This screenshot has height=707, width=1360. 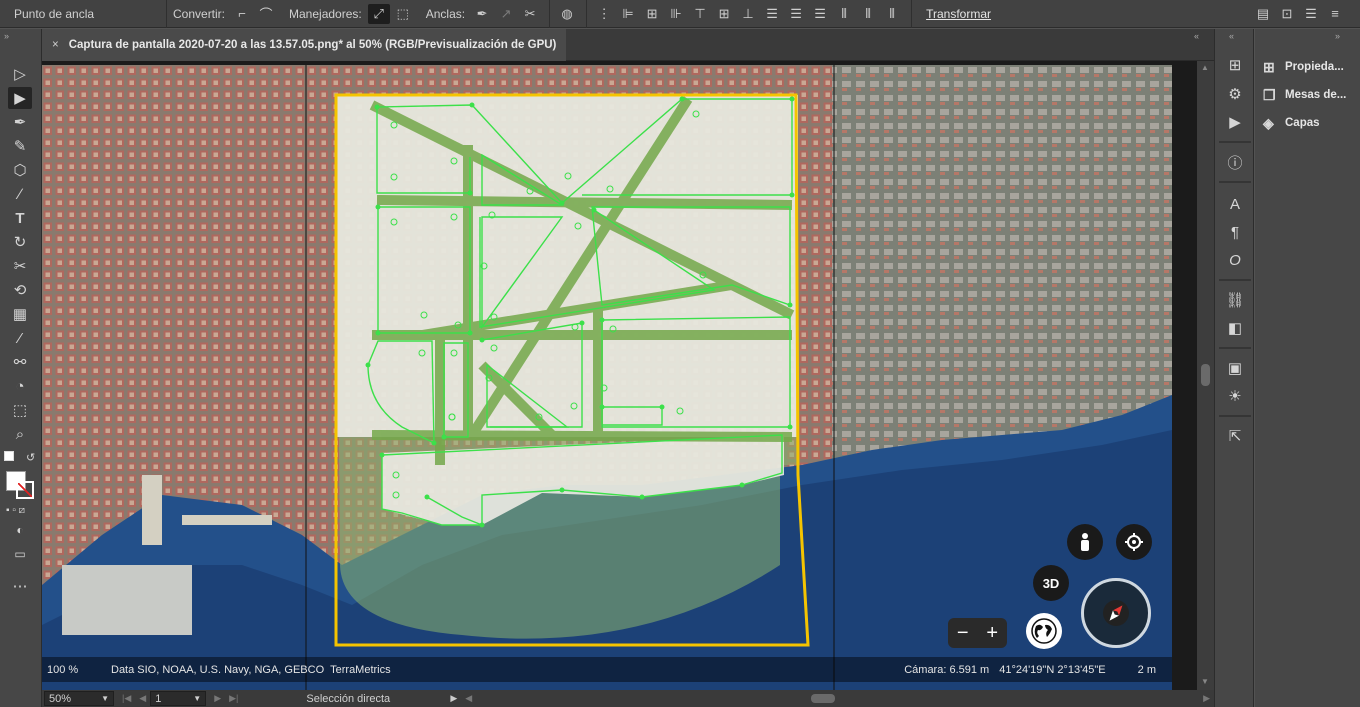 I want to click on zoom-tool-icon: ⌕, so click(x=20, y=434).